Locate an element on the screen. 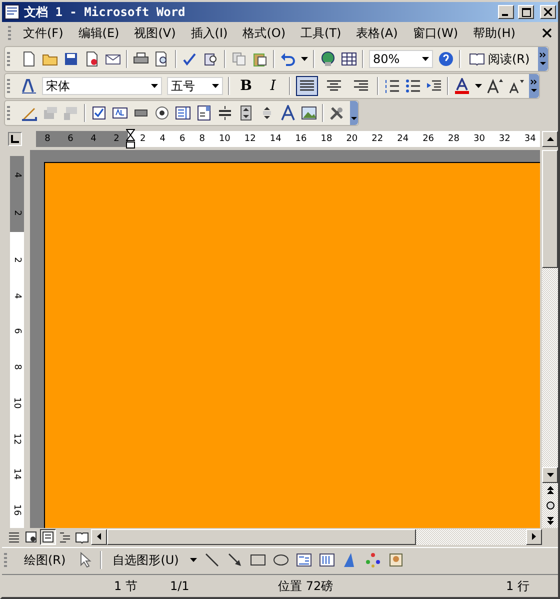 The width and height of the screenshot is (560, 599). diagram-icon is located at coordinates (372, 560).